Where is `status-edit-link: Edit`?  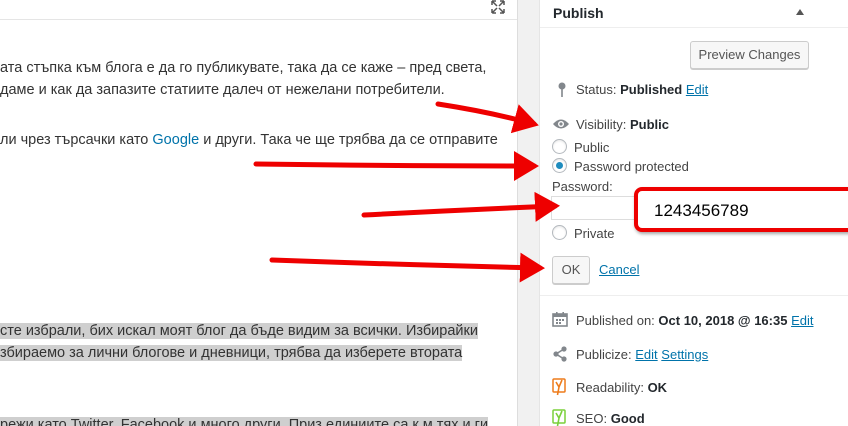
status-edit-link: Edit is located at coordinates (697, 89).